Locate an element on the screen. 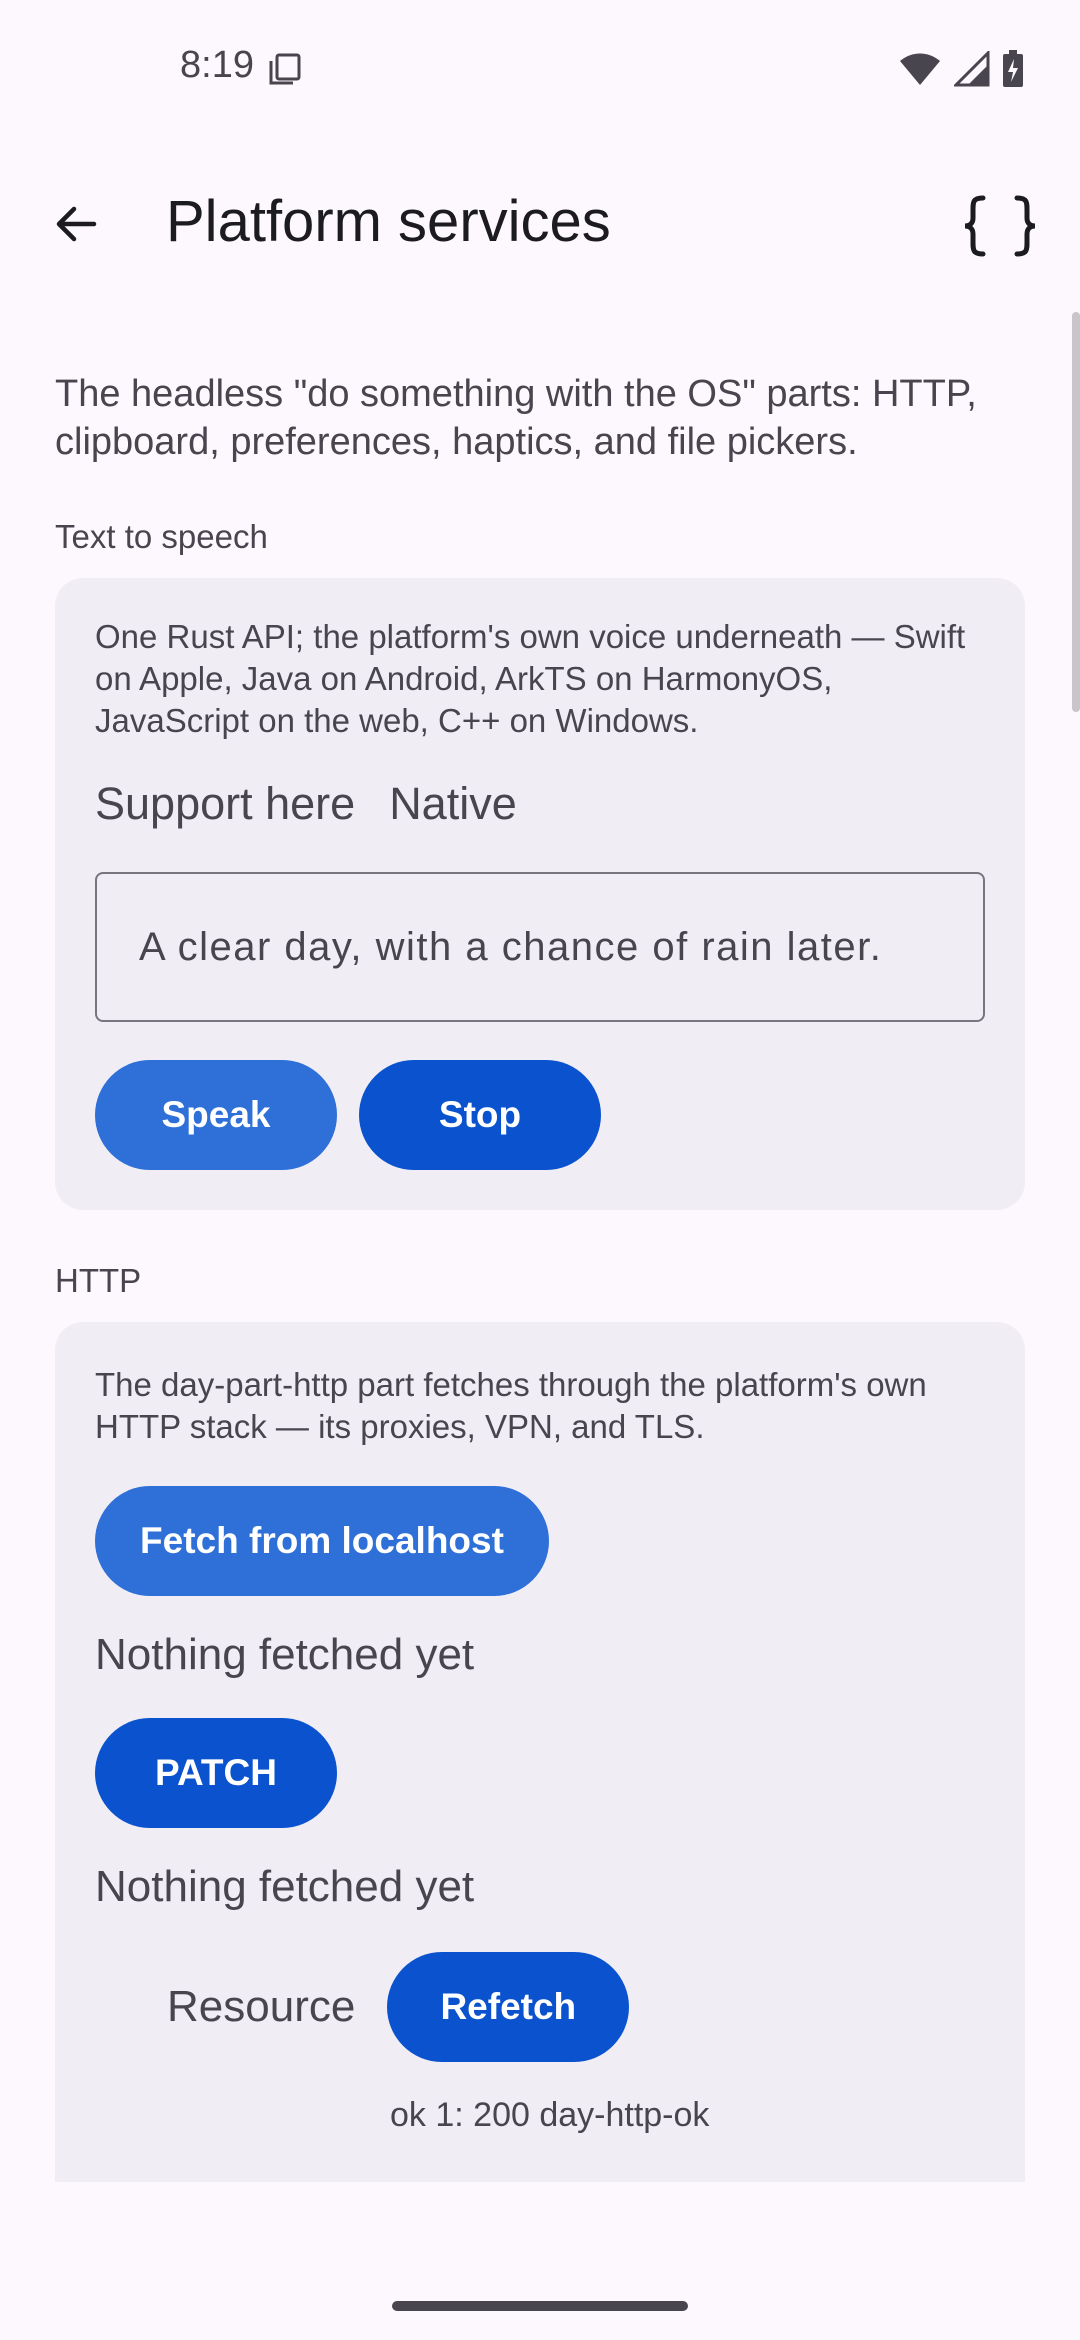 The image size is (1080, 2340). http-section-label: HTTP is located at coordinates (98, 1280).